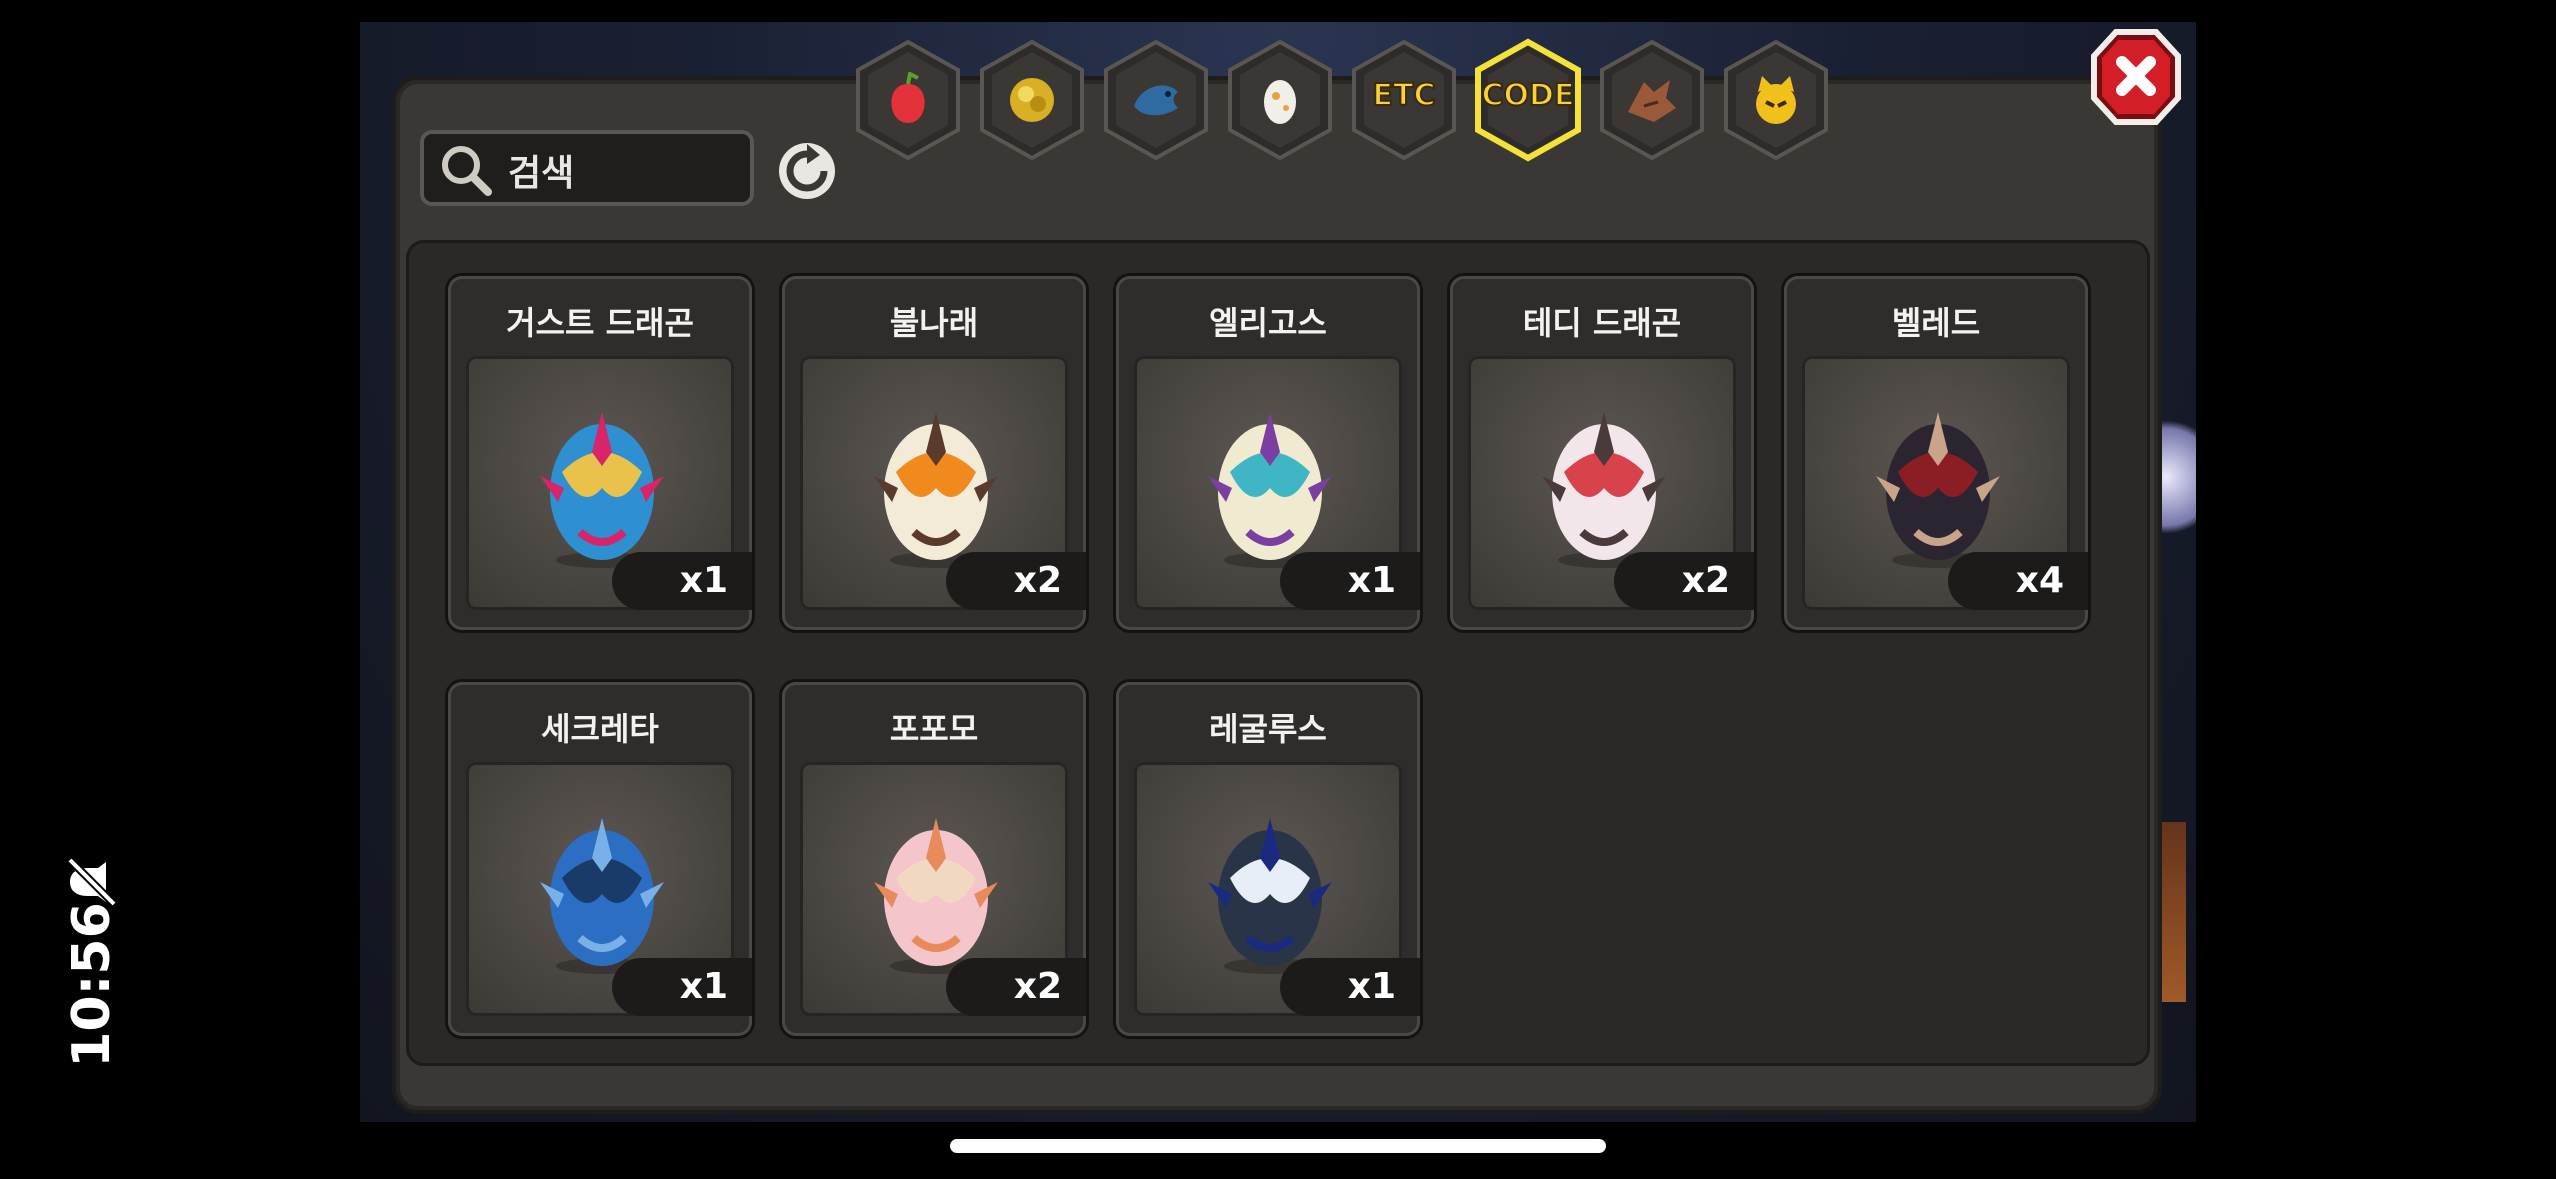 The width and height of the screenshot is (2556, 1179). Describe the element at coordinates (1268, 729) in the screenshot. I see `item-name: 레굴루스` at that location.